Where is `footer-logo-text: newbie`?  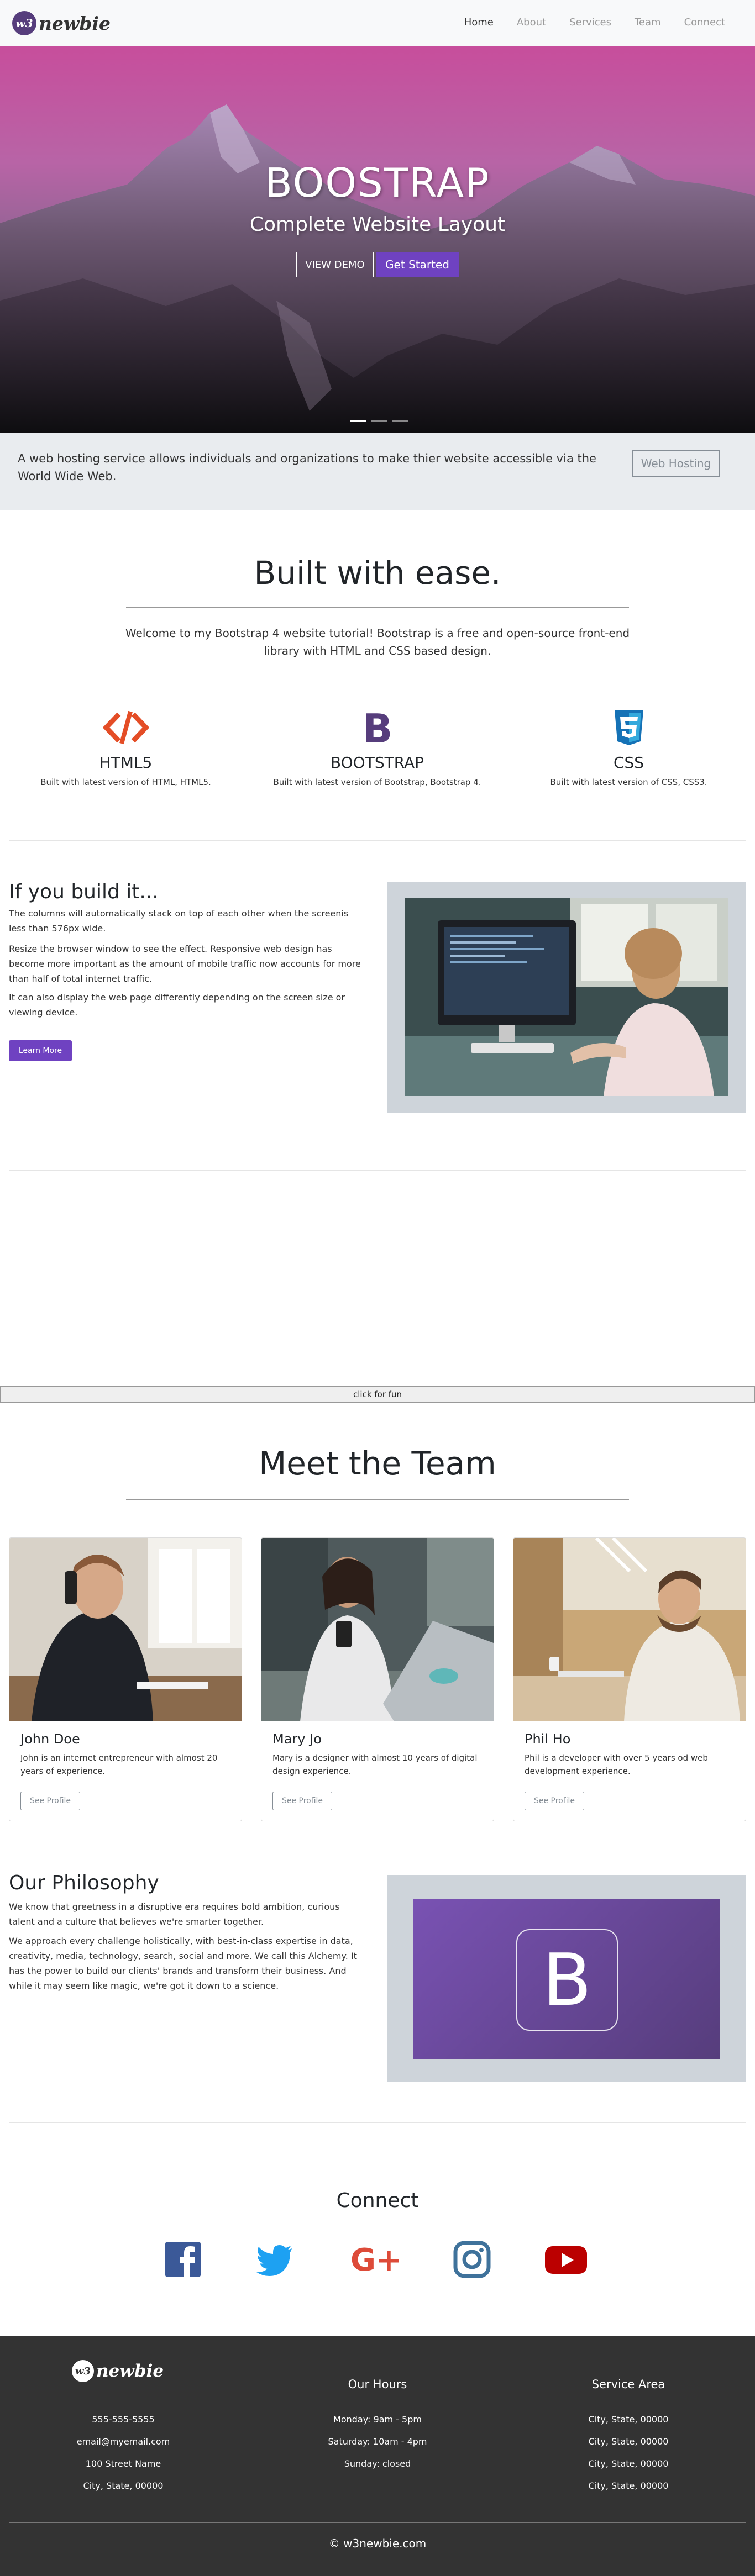 footer-logo-text: newbie is located at coordinates (130, 2371).